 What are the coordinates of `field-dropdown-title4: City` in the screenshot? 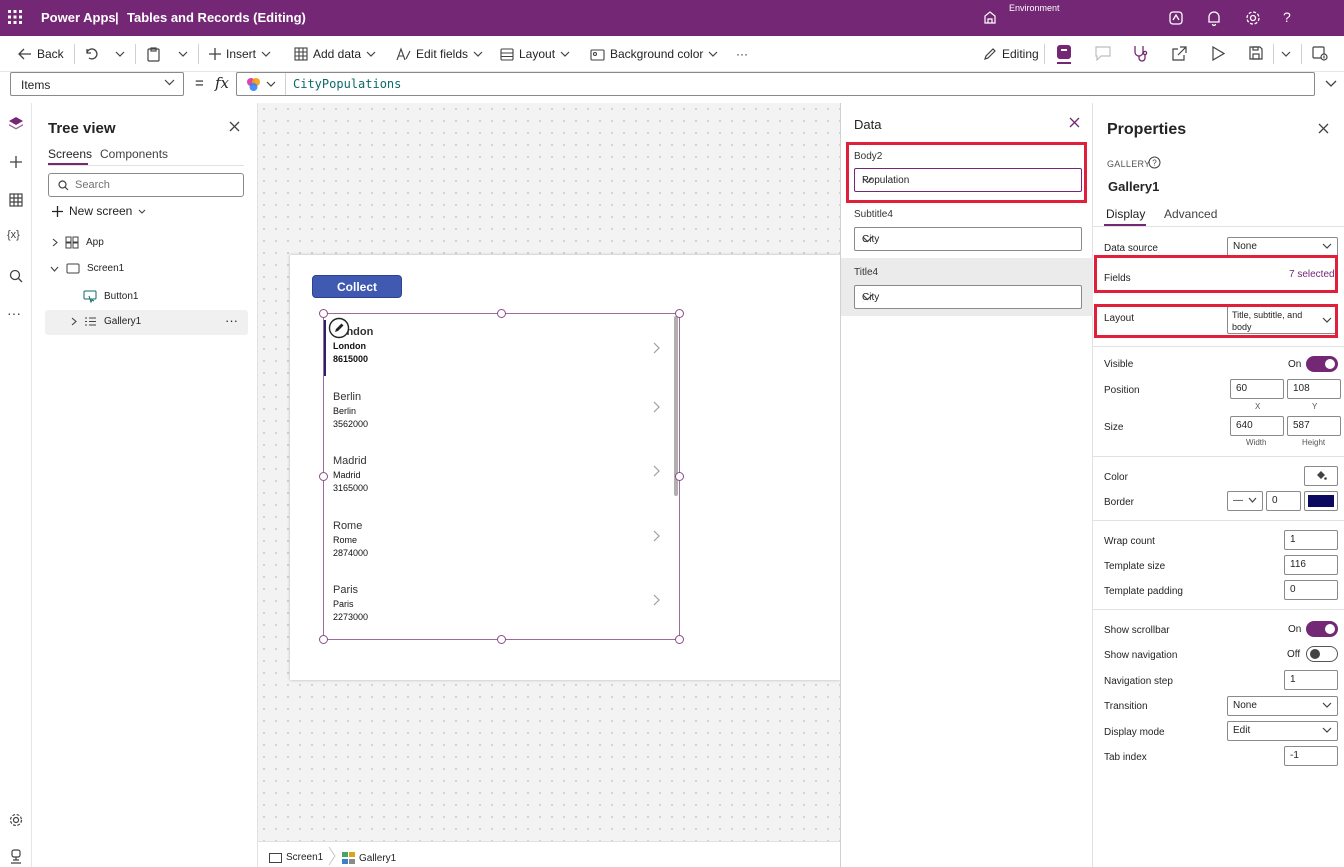 It's located at (968, 297).